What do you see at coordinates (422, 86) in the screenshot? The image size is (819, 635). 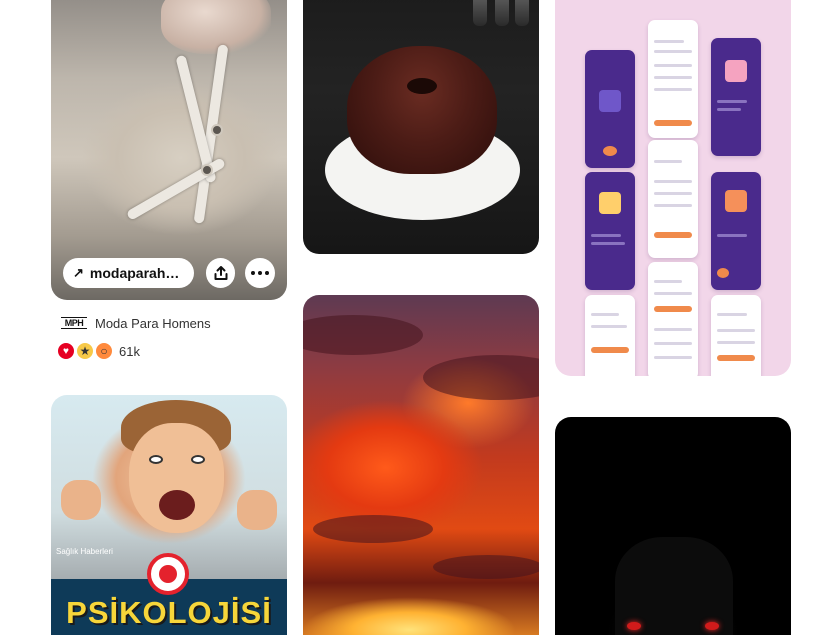 I see `cake-hole-shape` at bounding box center [422, 86].